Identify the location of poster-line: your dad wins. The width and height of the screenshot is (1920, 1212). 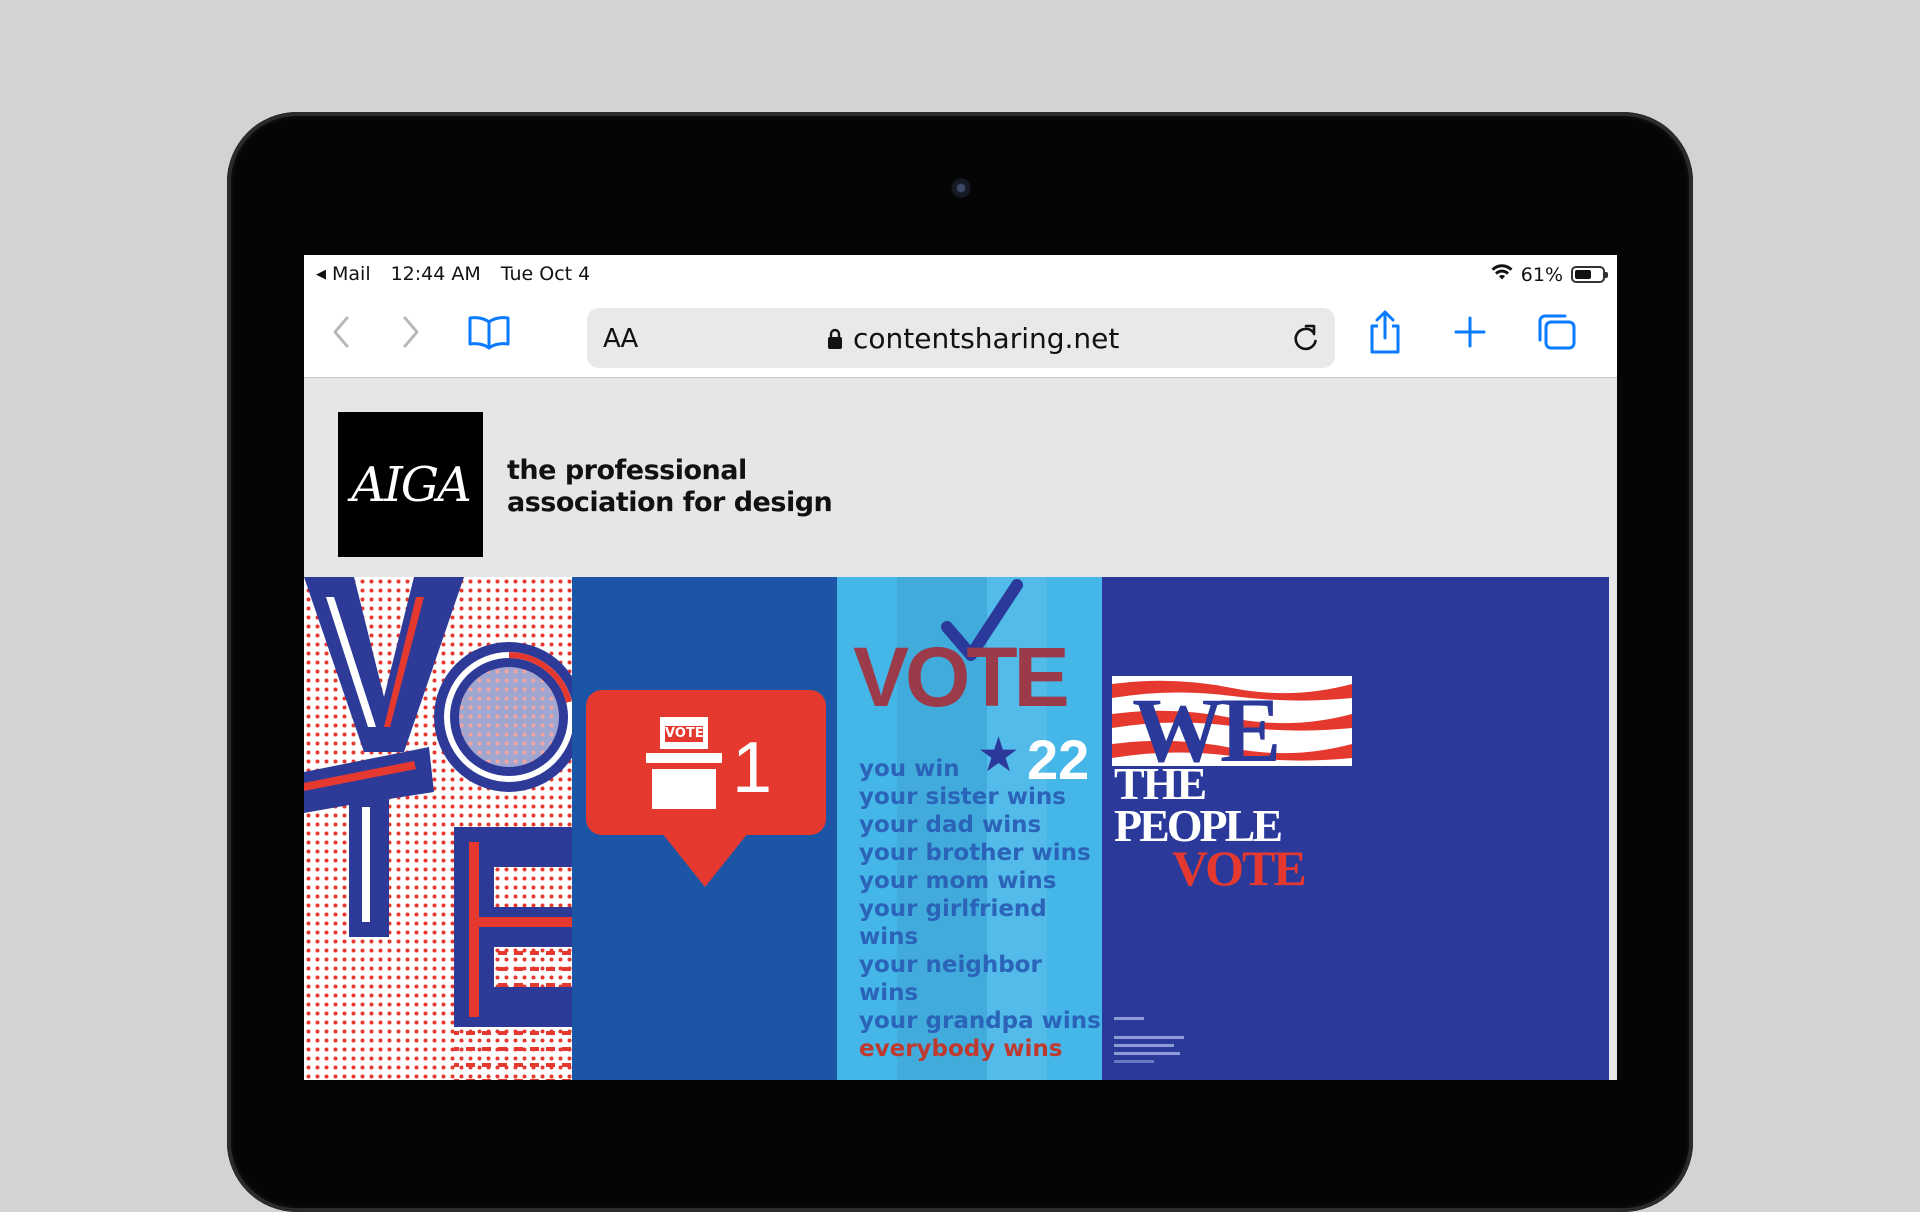
(950, 825).